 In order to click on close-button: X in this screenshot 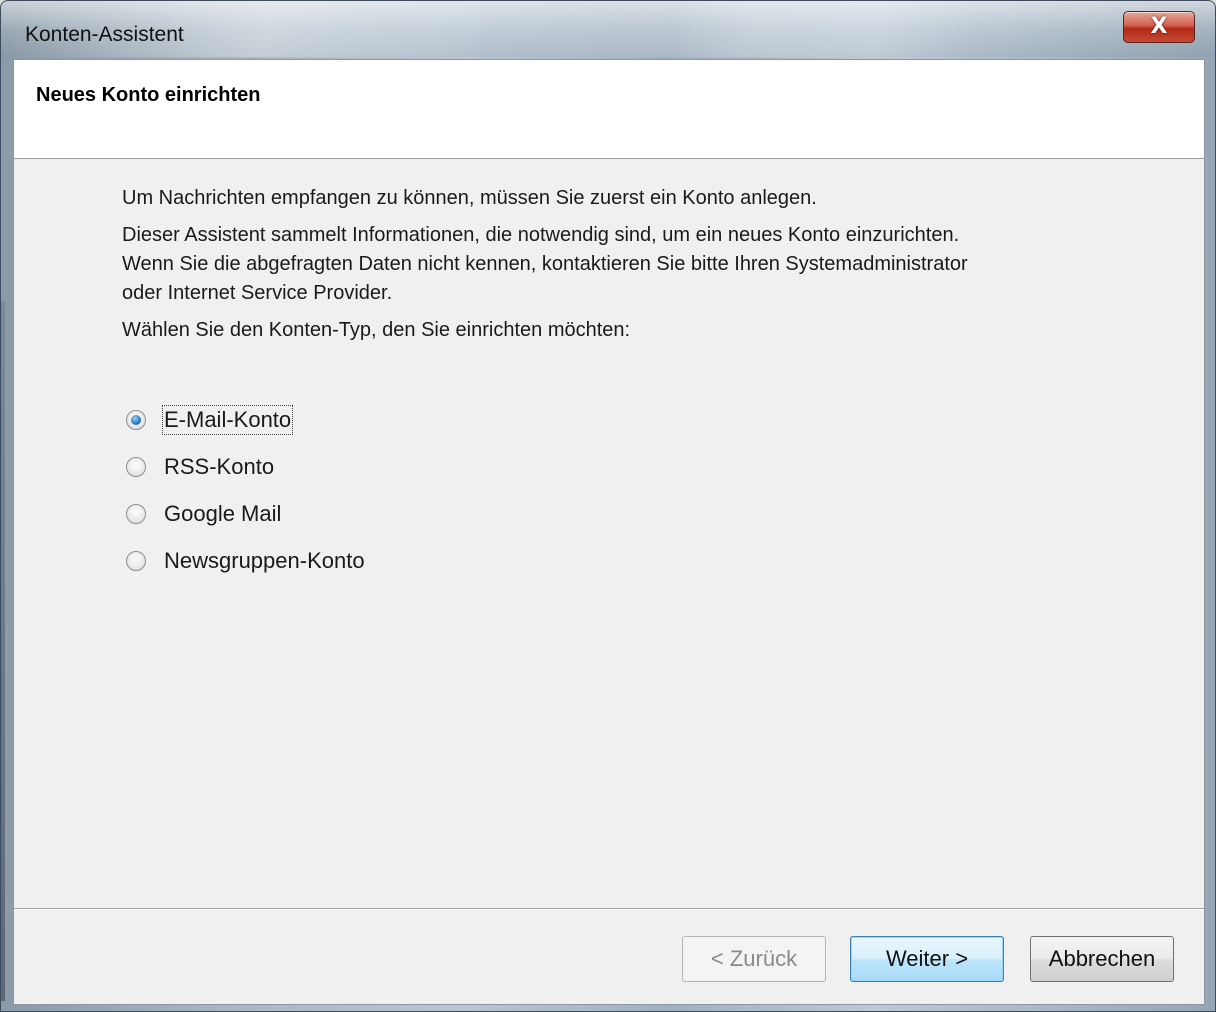, I will do `click(1159, 27)`.